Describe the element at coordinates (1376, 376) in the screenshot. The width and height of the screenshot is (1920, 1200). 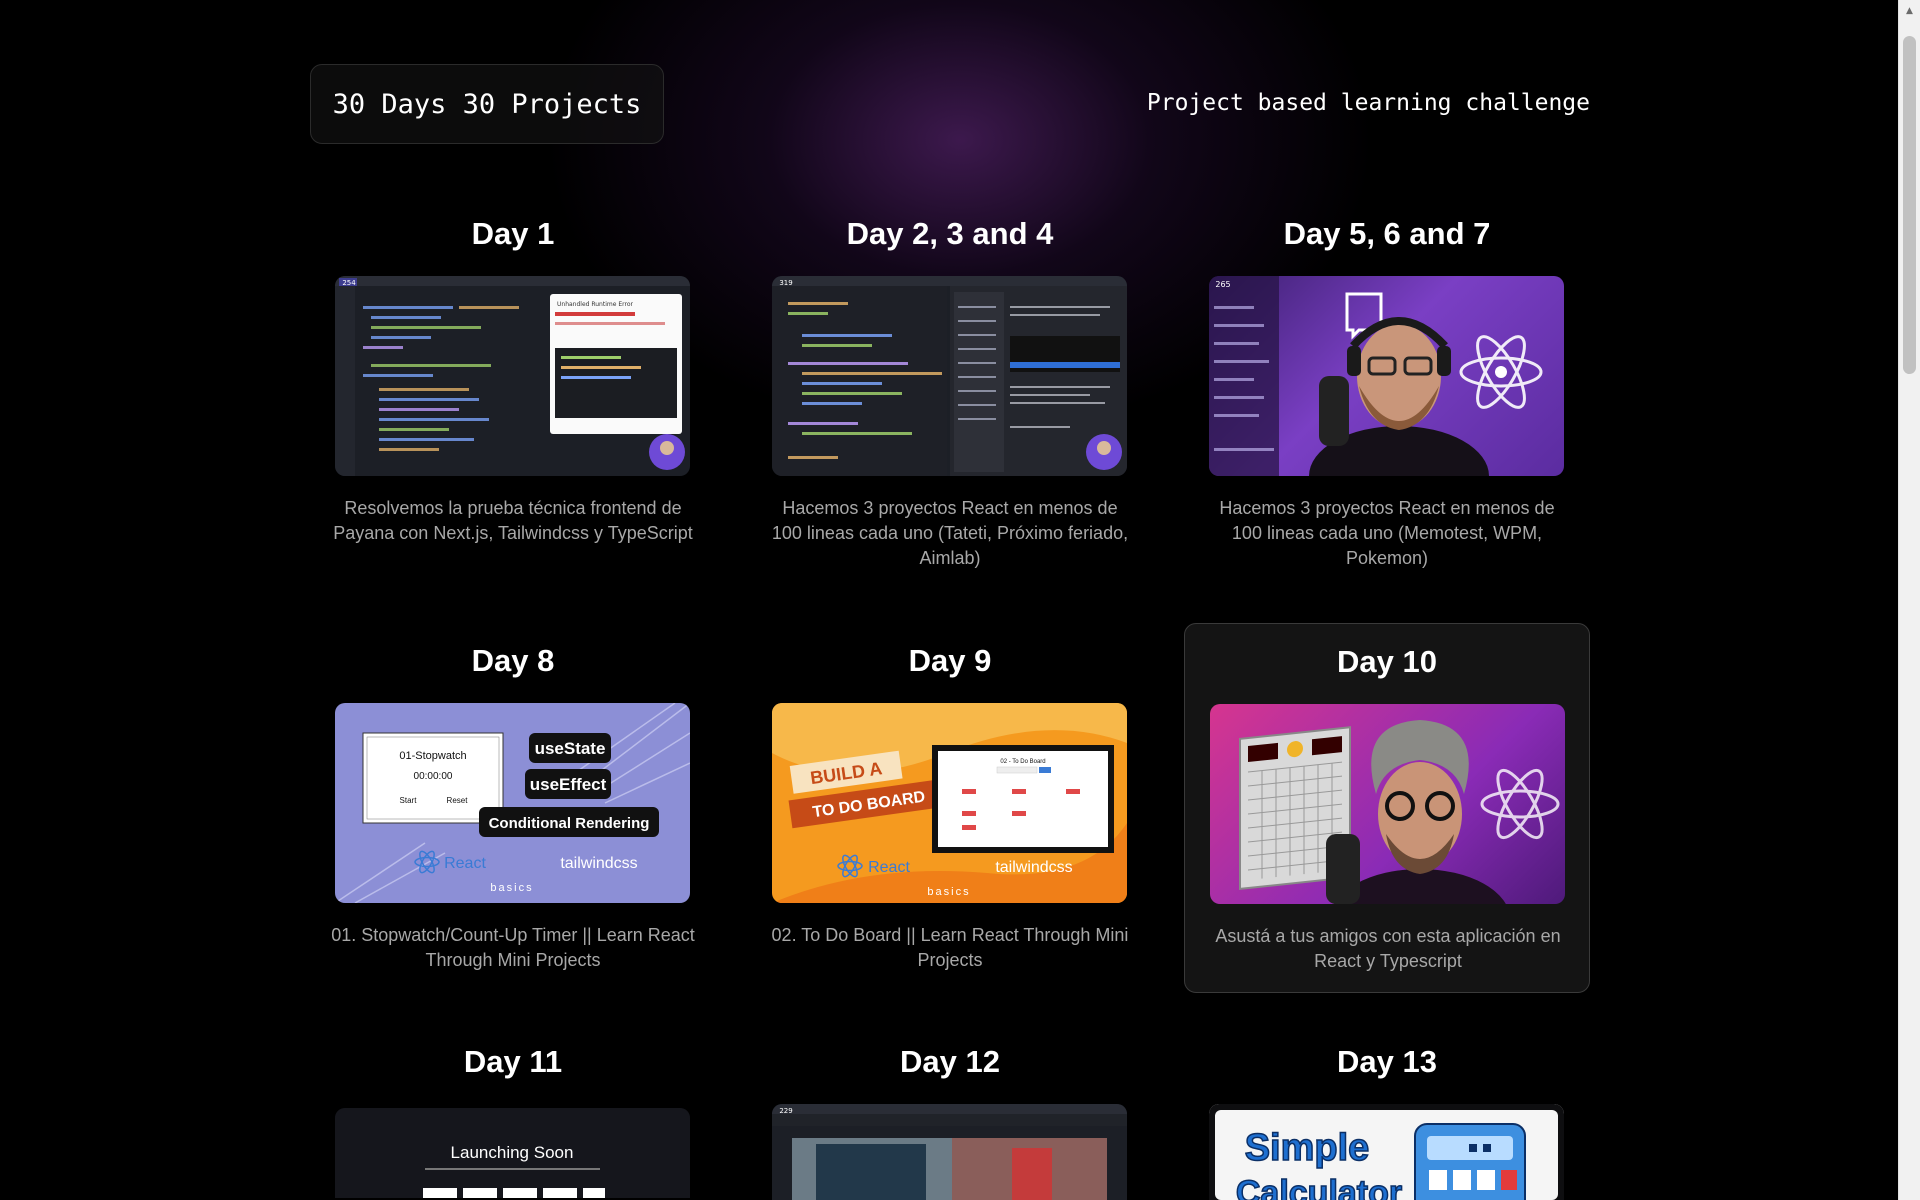
I see `streamer-photo-icon: 265` at that location.